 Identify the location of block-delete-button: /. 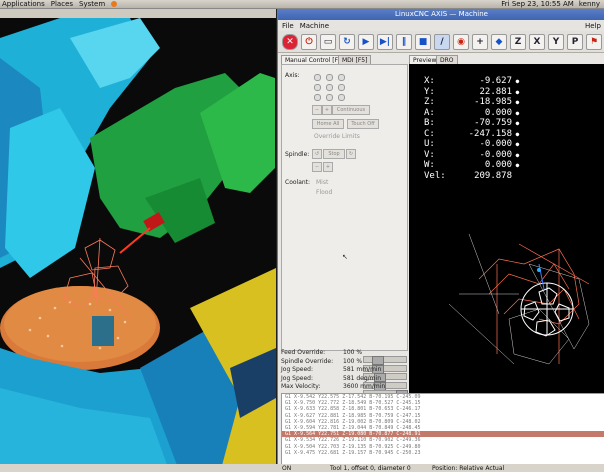
(442, 41).